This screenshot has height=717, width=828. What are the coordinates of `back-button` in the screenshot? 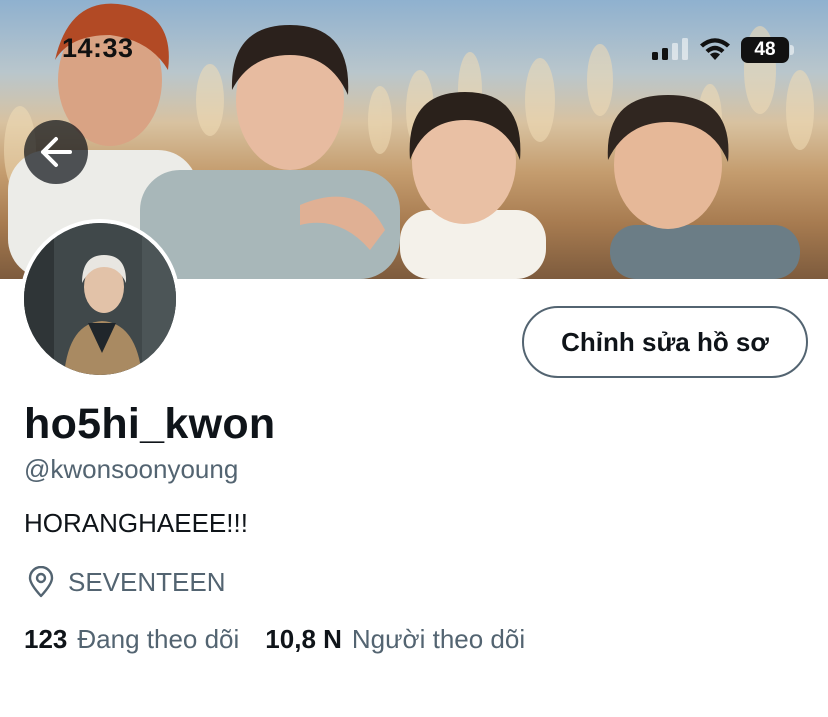 It's located at (56, 152).